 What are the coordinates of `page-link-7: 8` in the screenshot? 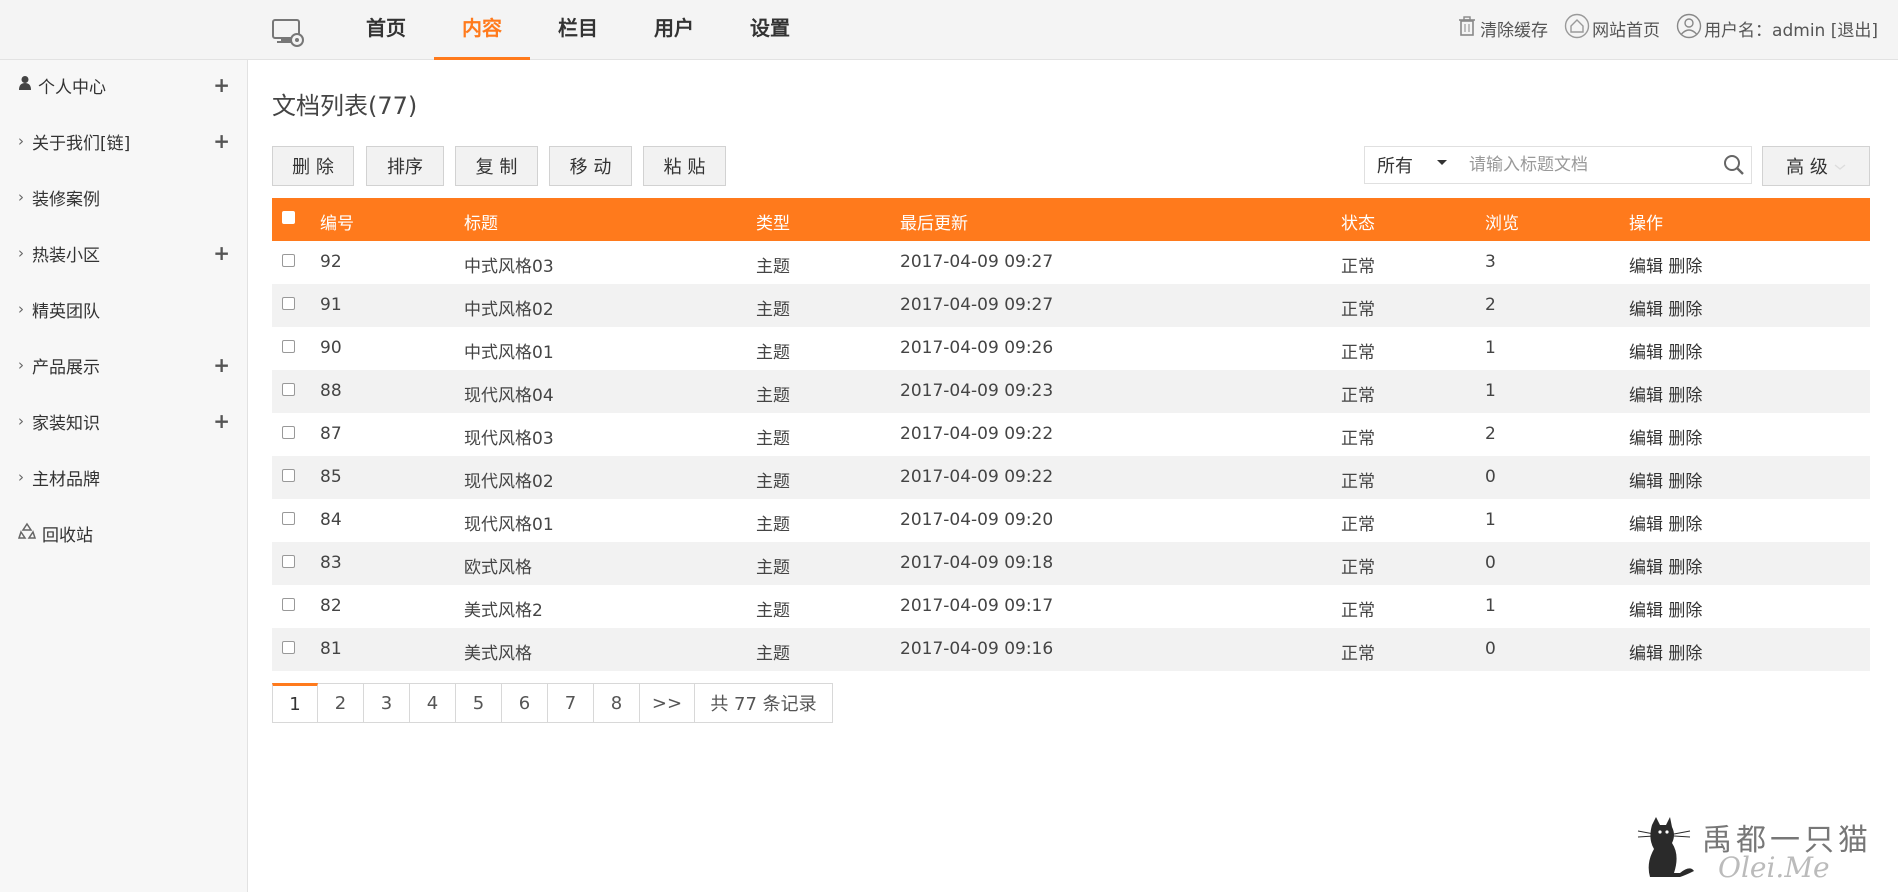 It's located at (617, 703).